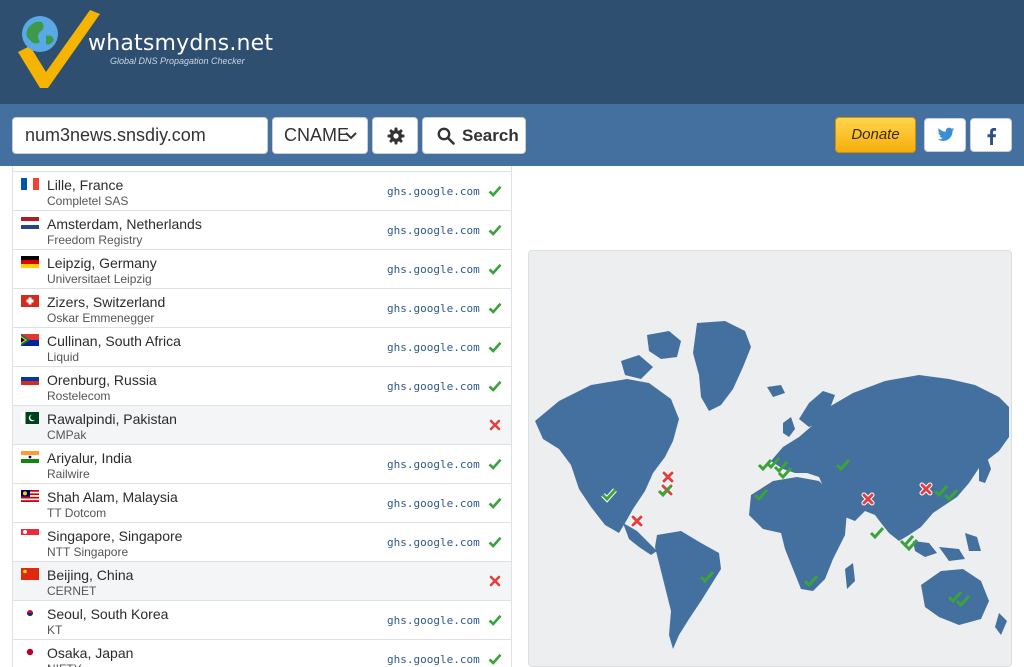 The image size is (1024, 667). What do you see at coordinates (177, 61) in the screenshot?
I see `site-tagline: Global DNS Propagation Checker` at bounding box center [177, 61].